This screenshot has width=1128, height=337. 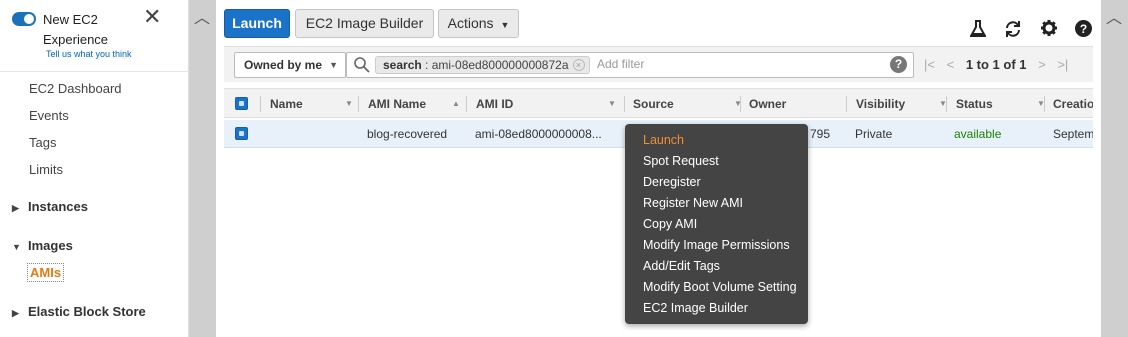 What do you see at coordinates (546, 104) in the screenshot?
I see `column-header-ami-id: AMI ID ▼` at bounding box center [546, 104].